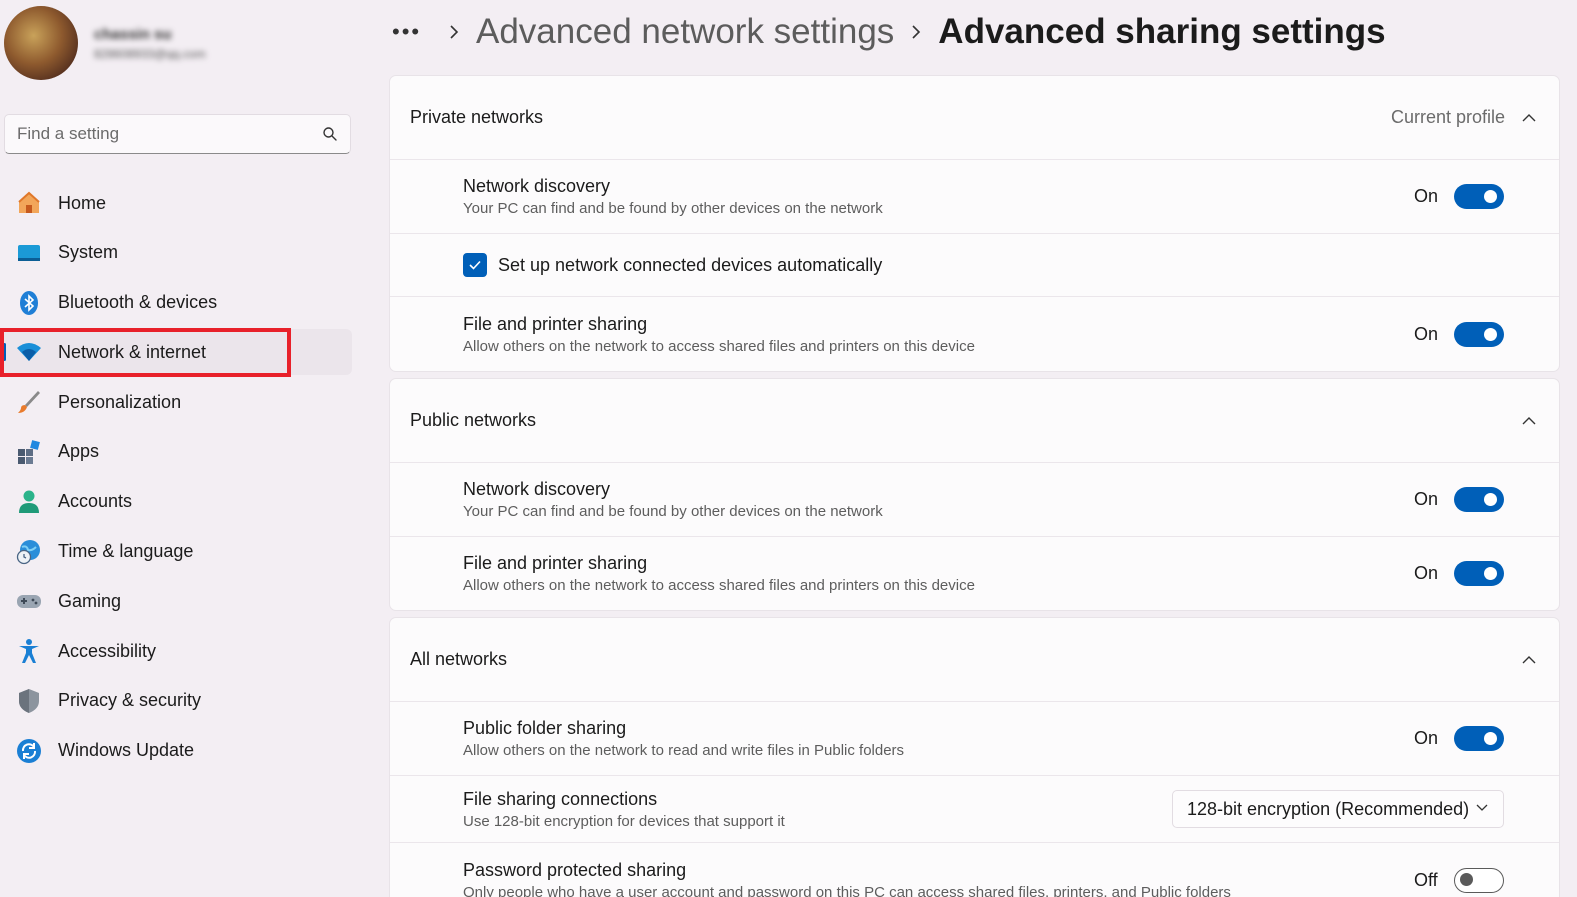 Image resolution: width=1577 pixels, height=897 pixels. What do you see at coordinates (477, 117) in the screenshot?
I see `section-title: Private networks` at bounding box center [477, 117].